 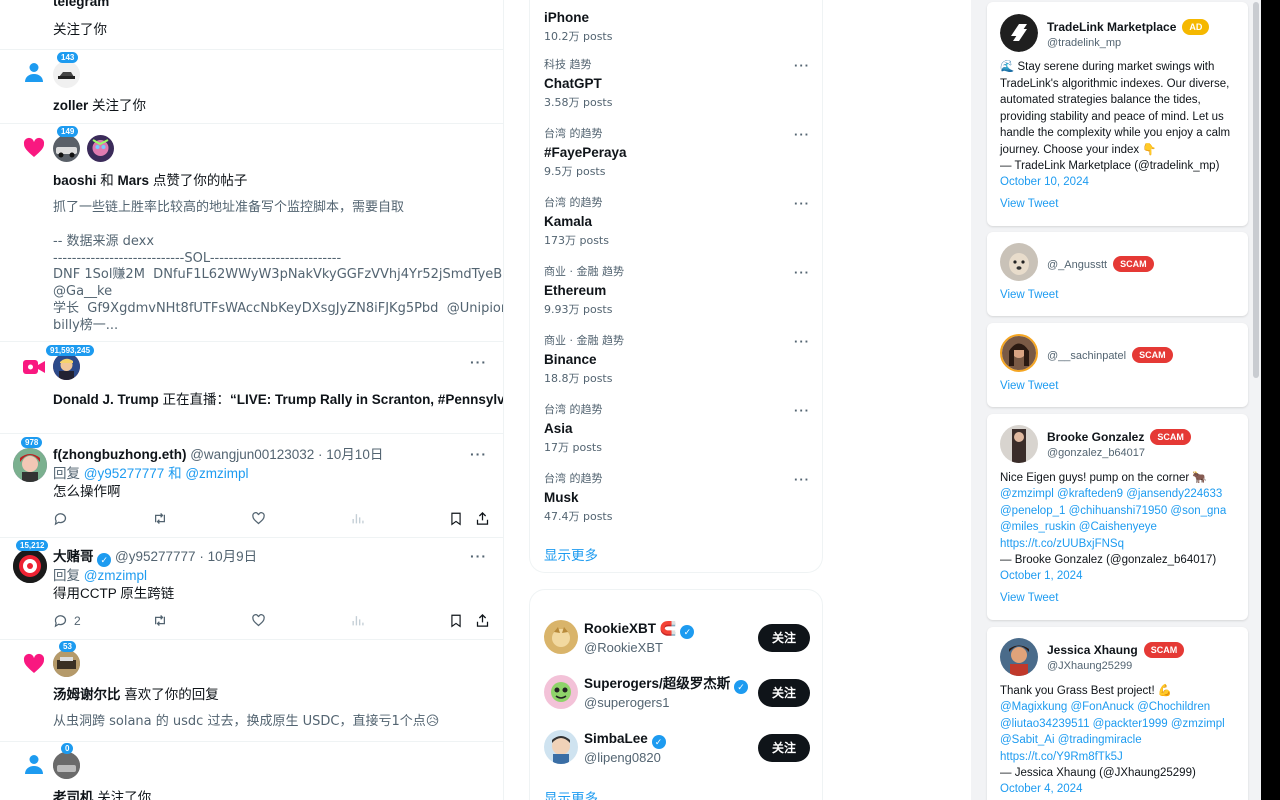 What do you see at coordinates (68, 57) in the screenshot?
I see `follower-count-badge: 143` at bounding box center [68, 57].